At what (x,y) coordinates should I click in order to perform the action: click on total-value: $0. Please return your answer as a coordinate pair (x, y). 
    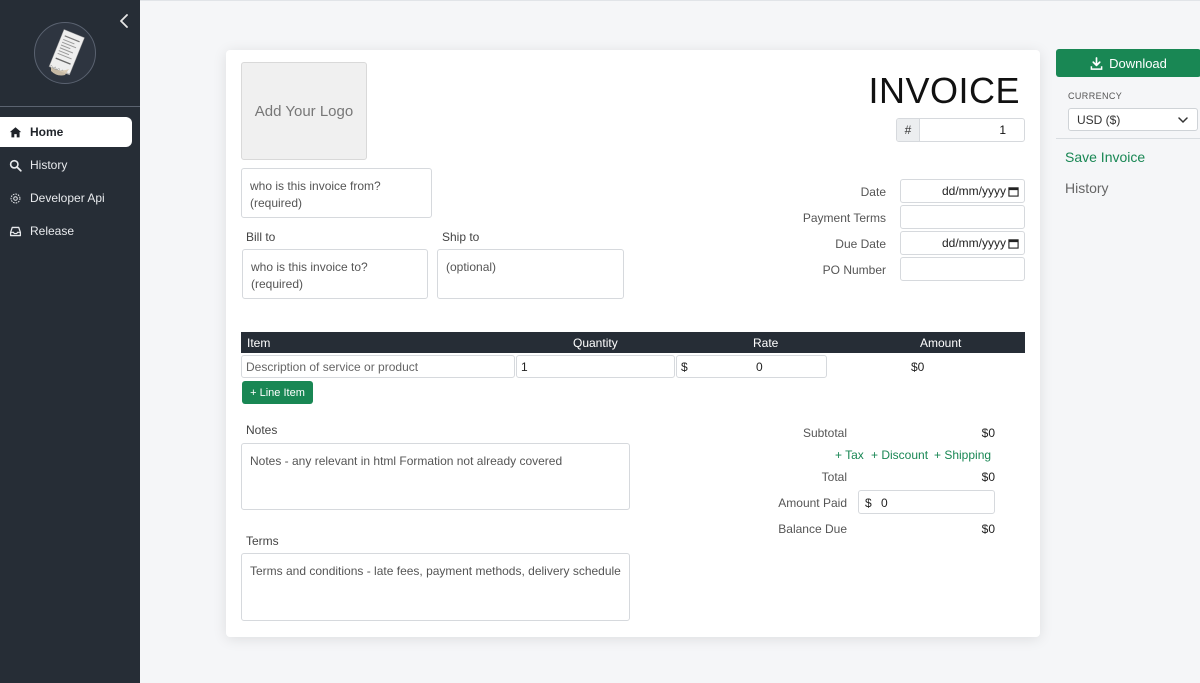
    Looking at the image, I should click on (988, 477).